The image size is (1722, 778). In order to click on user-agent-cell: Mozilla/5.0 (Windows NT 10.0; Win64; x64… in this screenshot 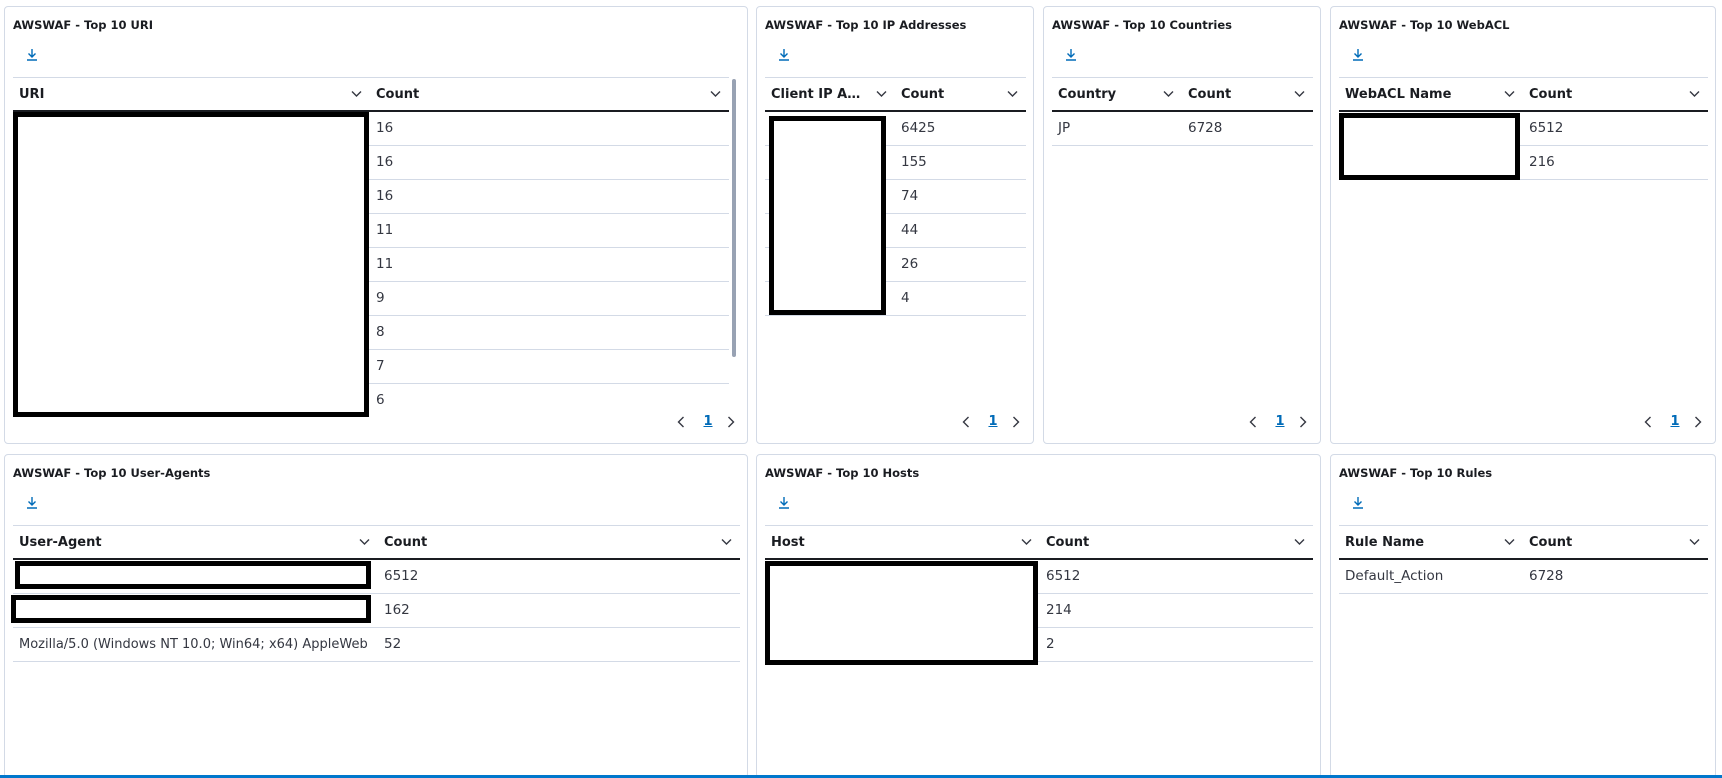, I will do `click(193, 644)`.